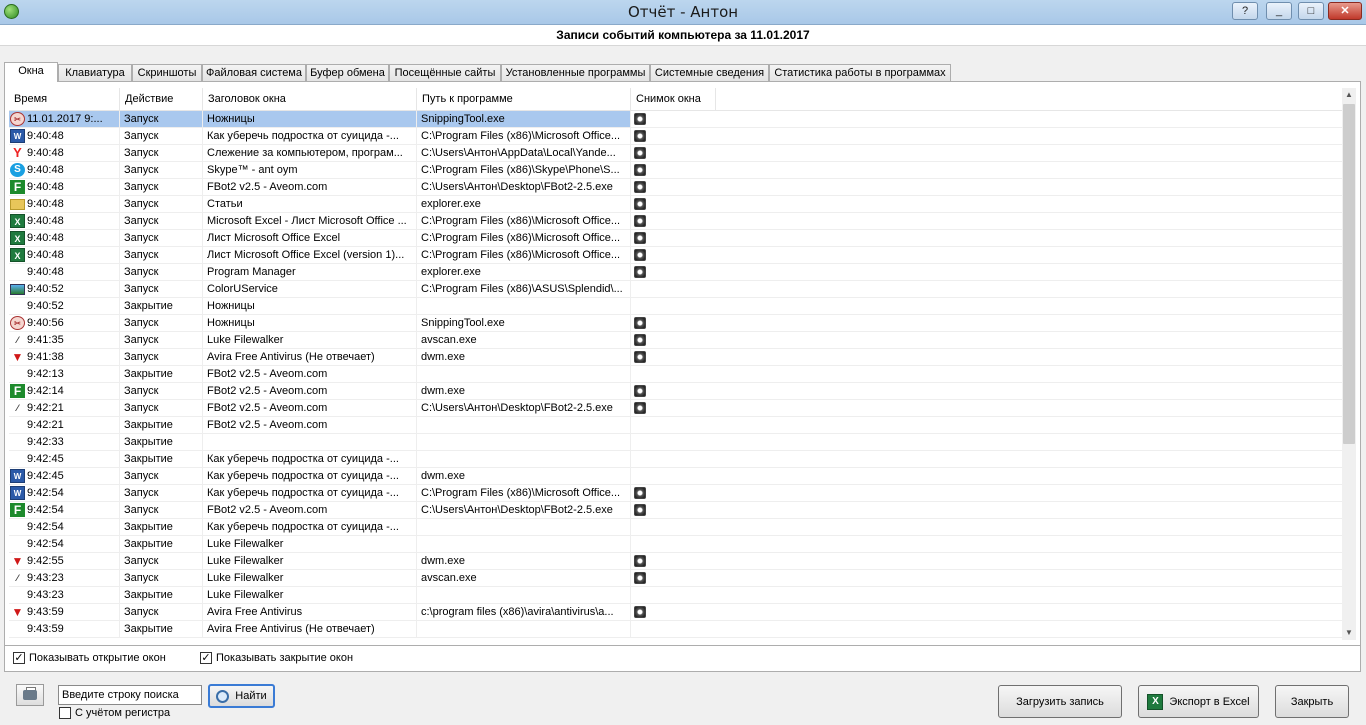 Image resolution: width=1366 pixels, height=725 pixels. Describe the element at coordinates (19, 658) in the screenshot. I see `show-open-check-box: ✓` at that location.